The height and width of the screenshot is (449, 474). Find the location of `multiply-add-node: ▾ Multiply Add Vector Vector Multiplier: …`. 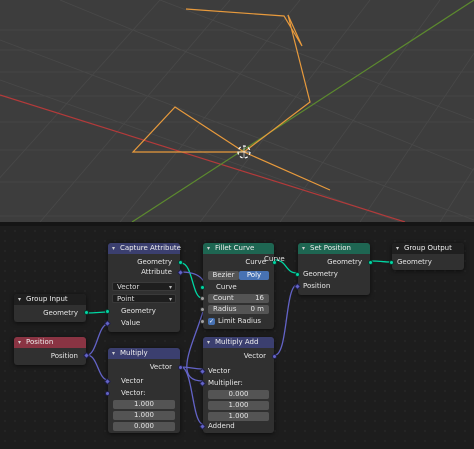

multiply-add-node: ▾ Multiply Add Vector Vector Multiplier: … is located at coordinates (237, 385).